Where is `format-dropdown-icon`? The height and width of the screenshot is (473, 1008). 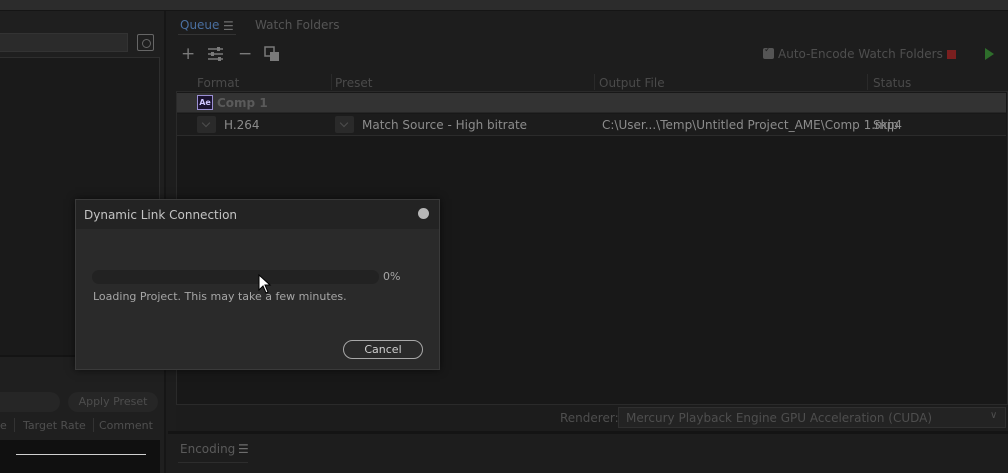 format-dropdown-icon is located at coordinates (206, 124).